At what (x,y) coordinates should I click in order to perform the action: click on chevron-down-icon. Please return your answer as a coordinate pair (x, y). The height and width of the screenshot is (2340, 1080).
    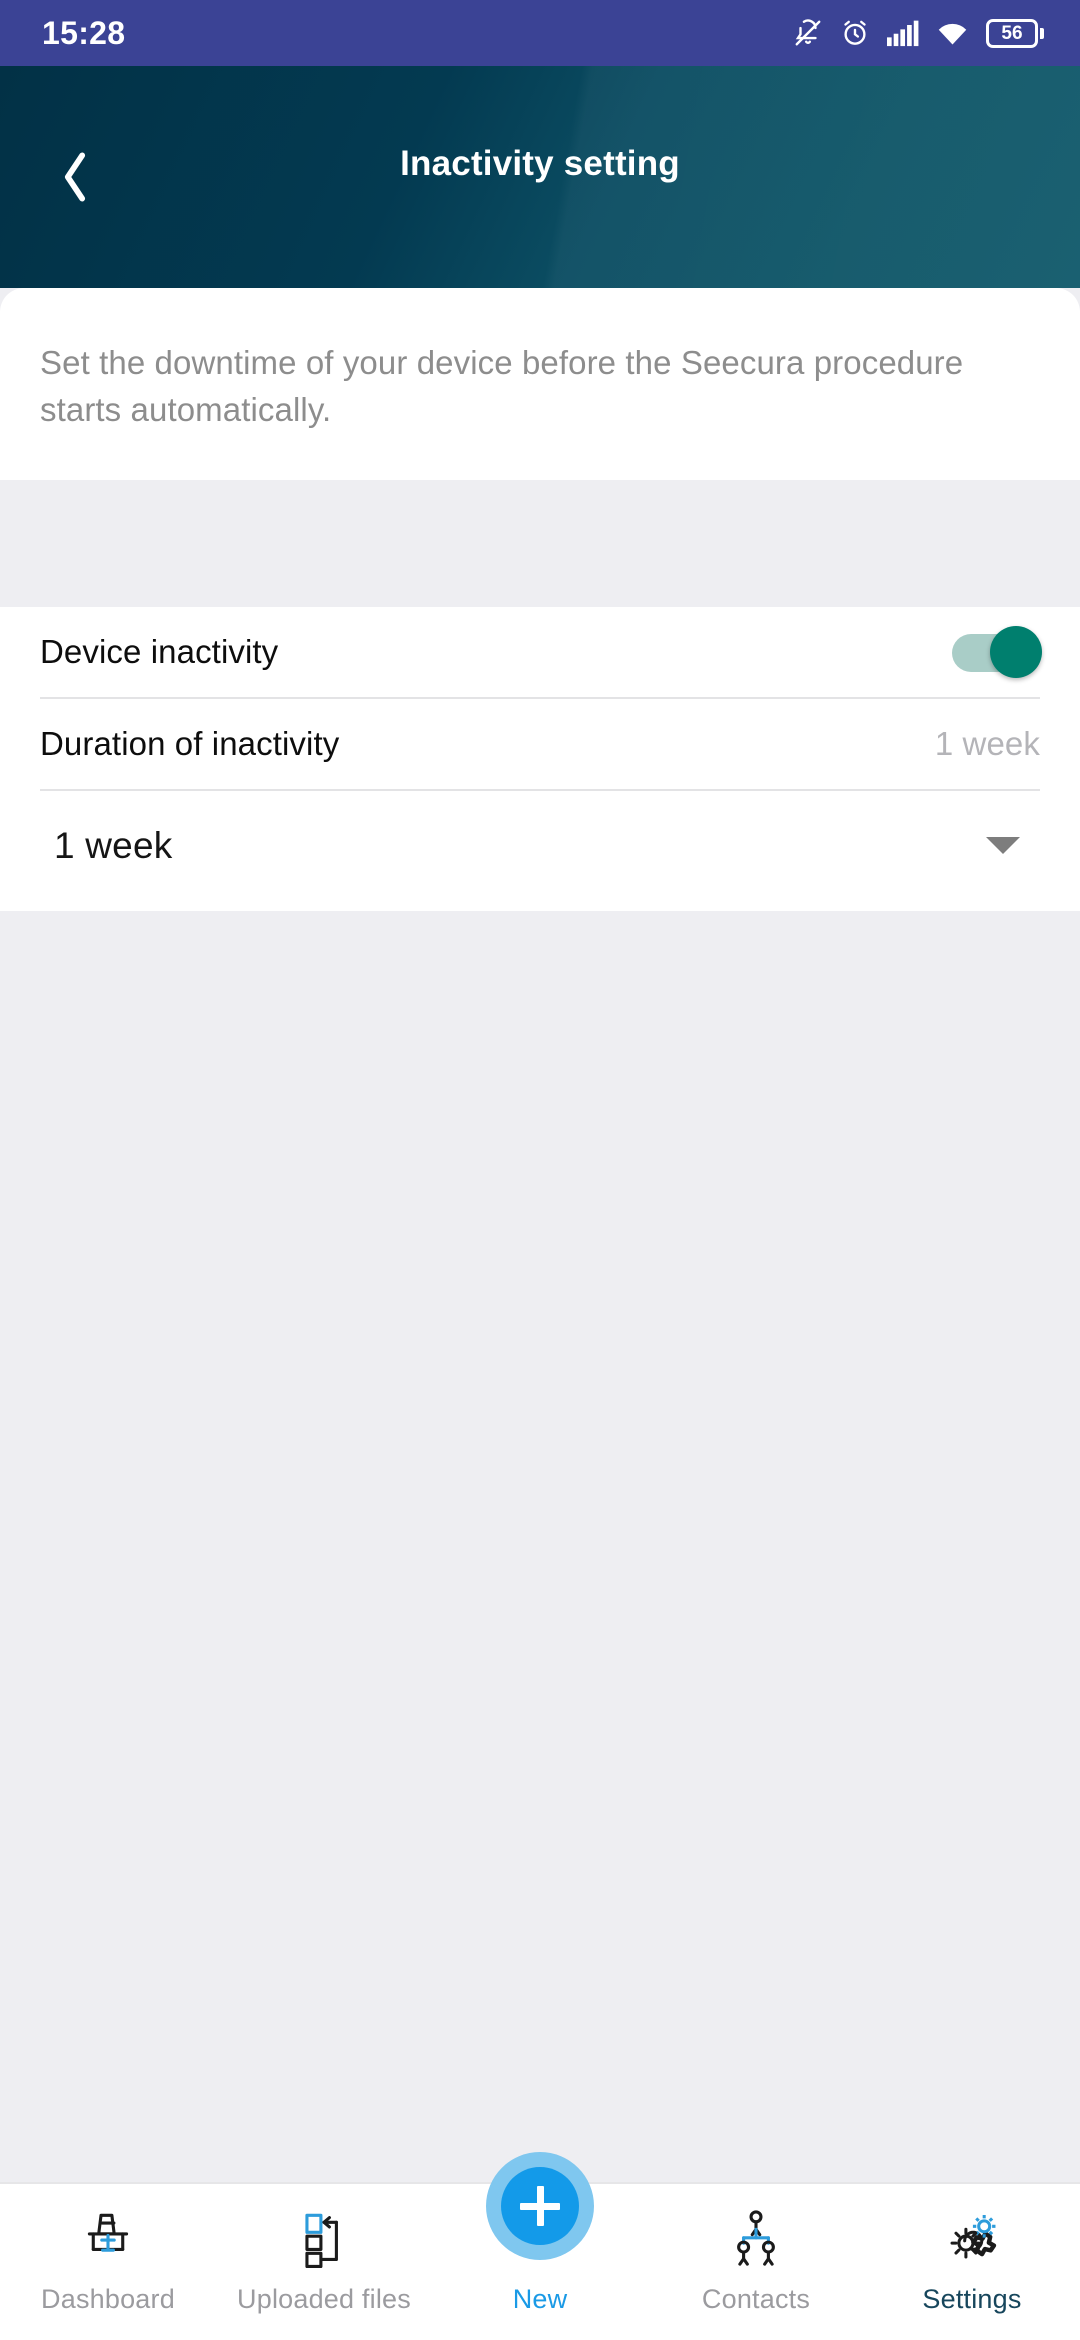
    Looking at the image, I should click on (1003, 846).